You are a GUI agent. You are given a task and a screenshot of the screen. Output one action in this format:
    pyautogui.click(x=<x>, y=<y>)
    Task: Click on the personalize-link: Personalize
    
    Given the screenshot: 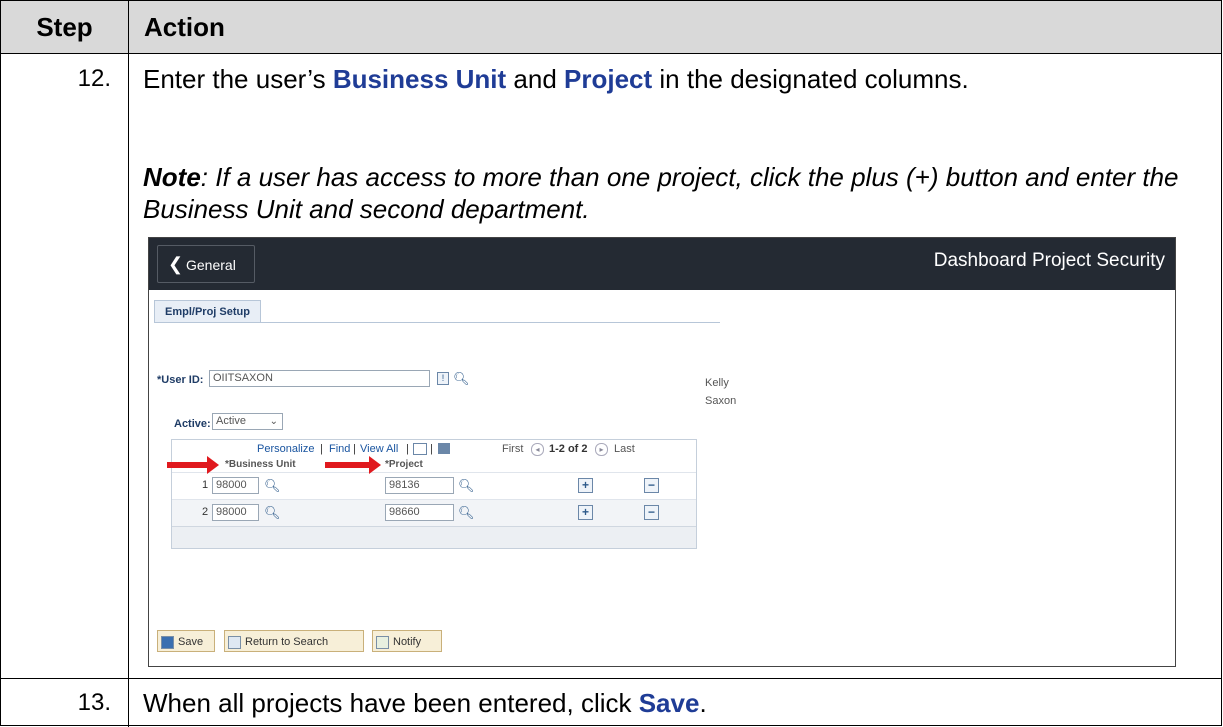 What is the action you would take?
    pyautogui.click(x=285, y=449)
    